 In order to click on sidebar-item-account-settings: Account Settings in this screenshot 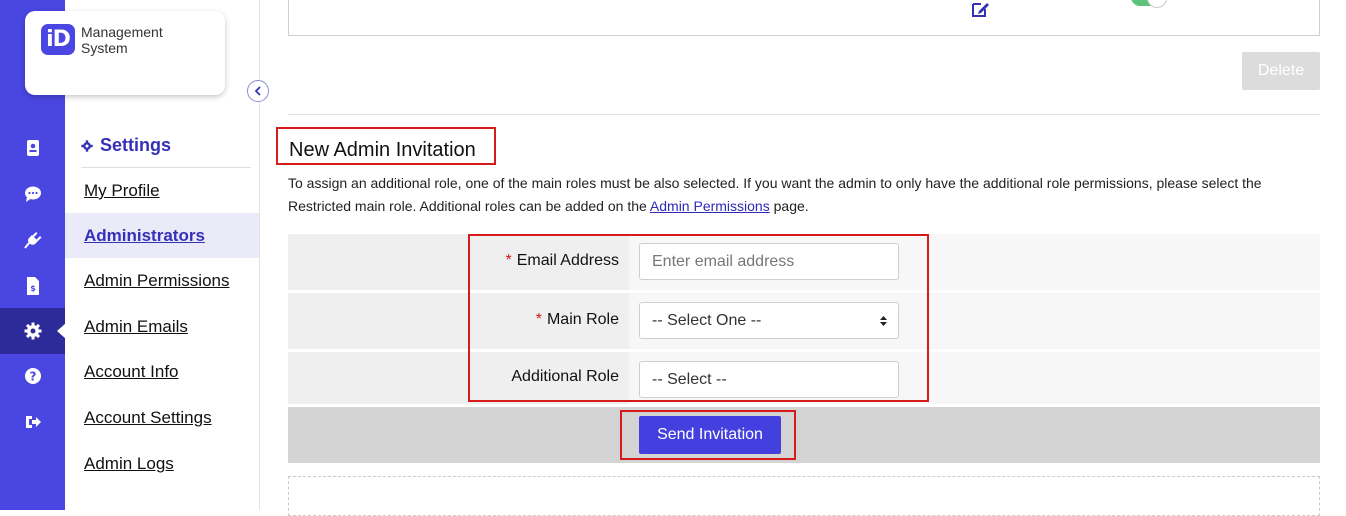, I will do `click(162, 417)`.